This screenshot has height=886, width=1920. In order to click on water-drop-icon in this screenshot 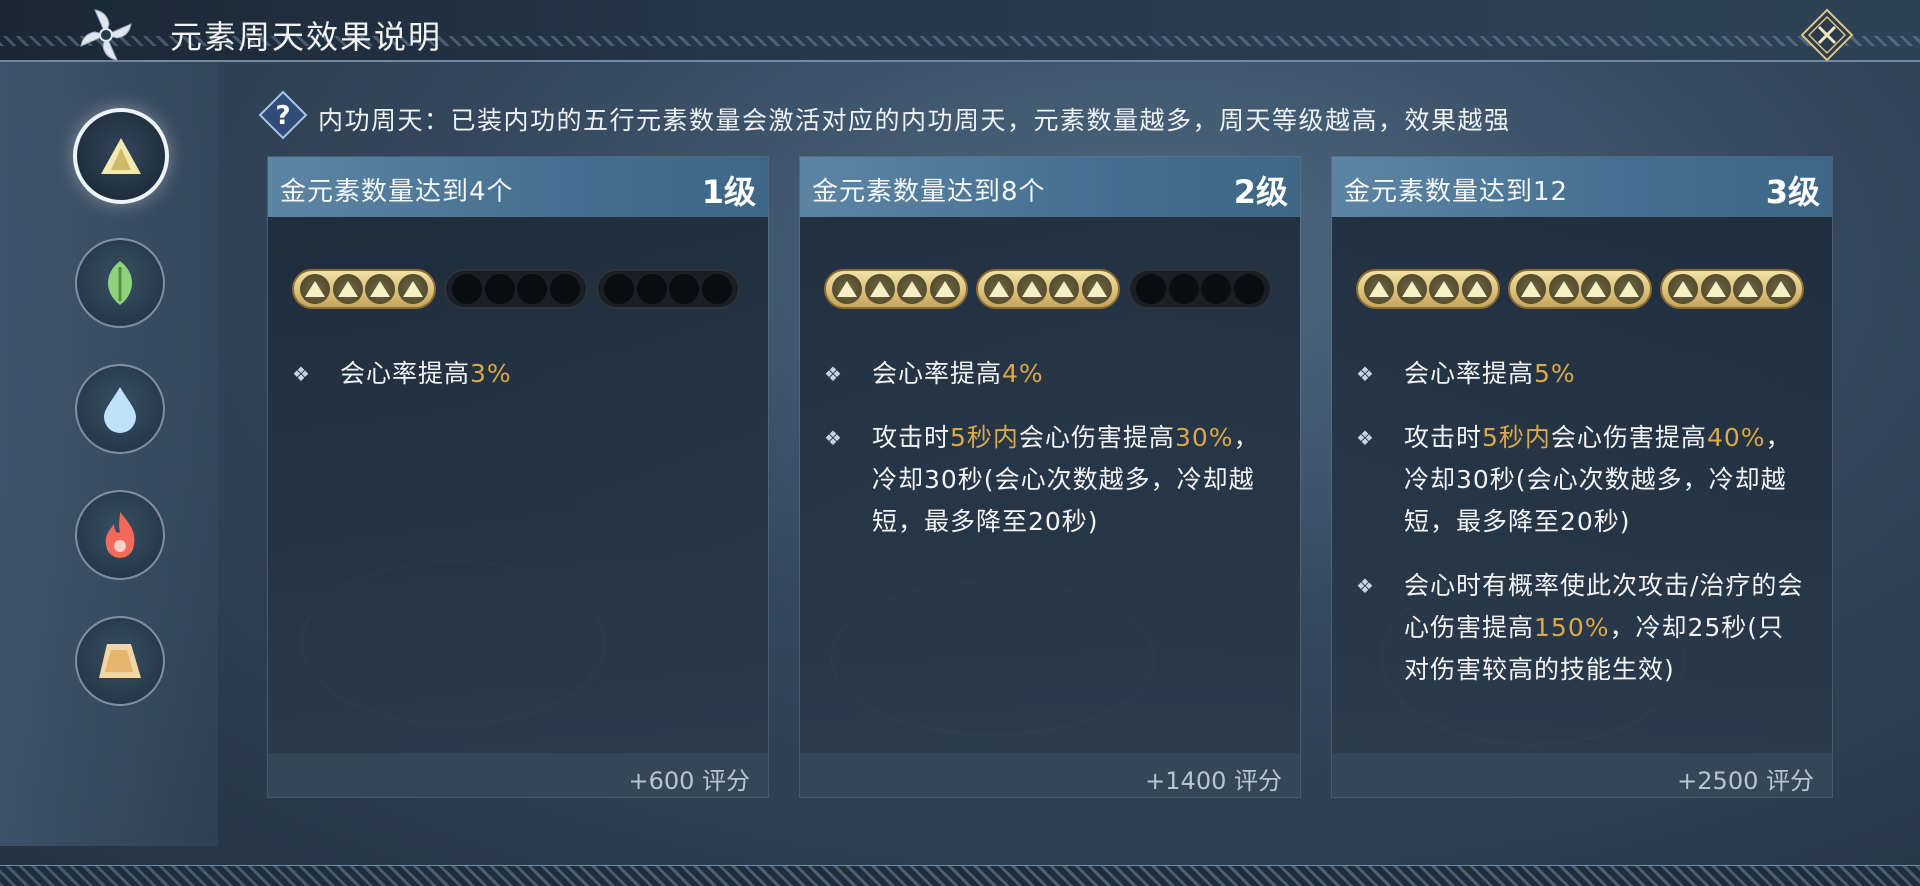, I will do `click(120, 410)`.